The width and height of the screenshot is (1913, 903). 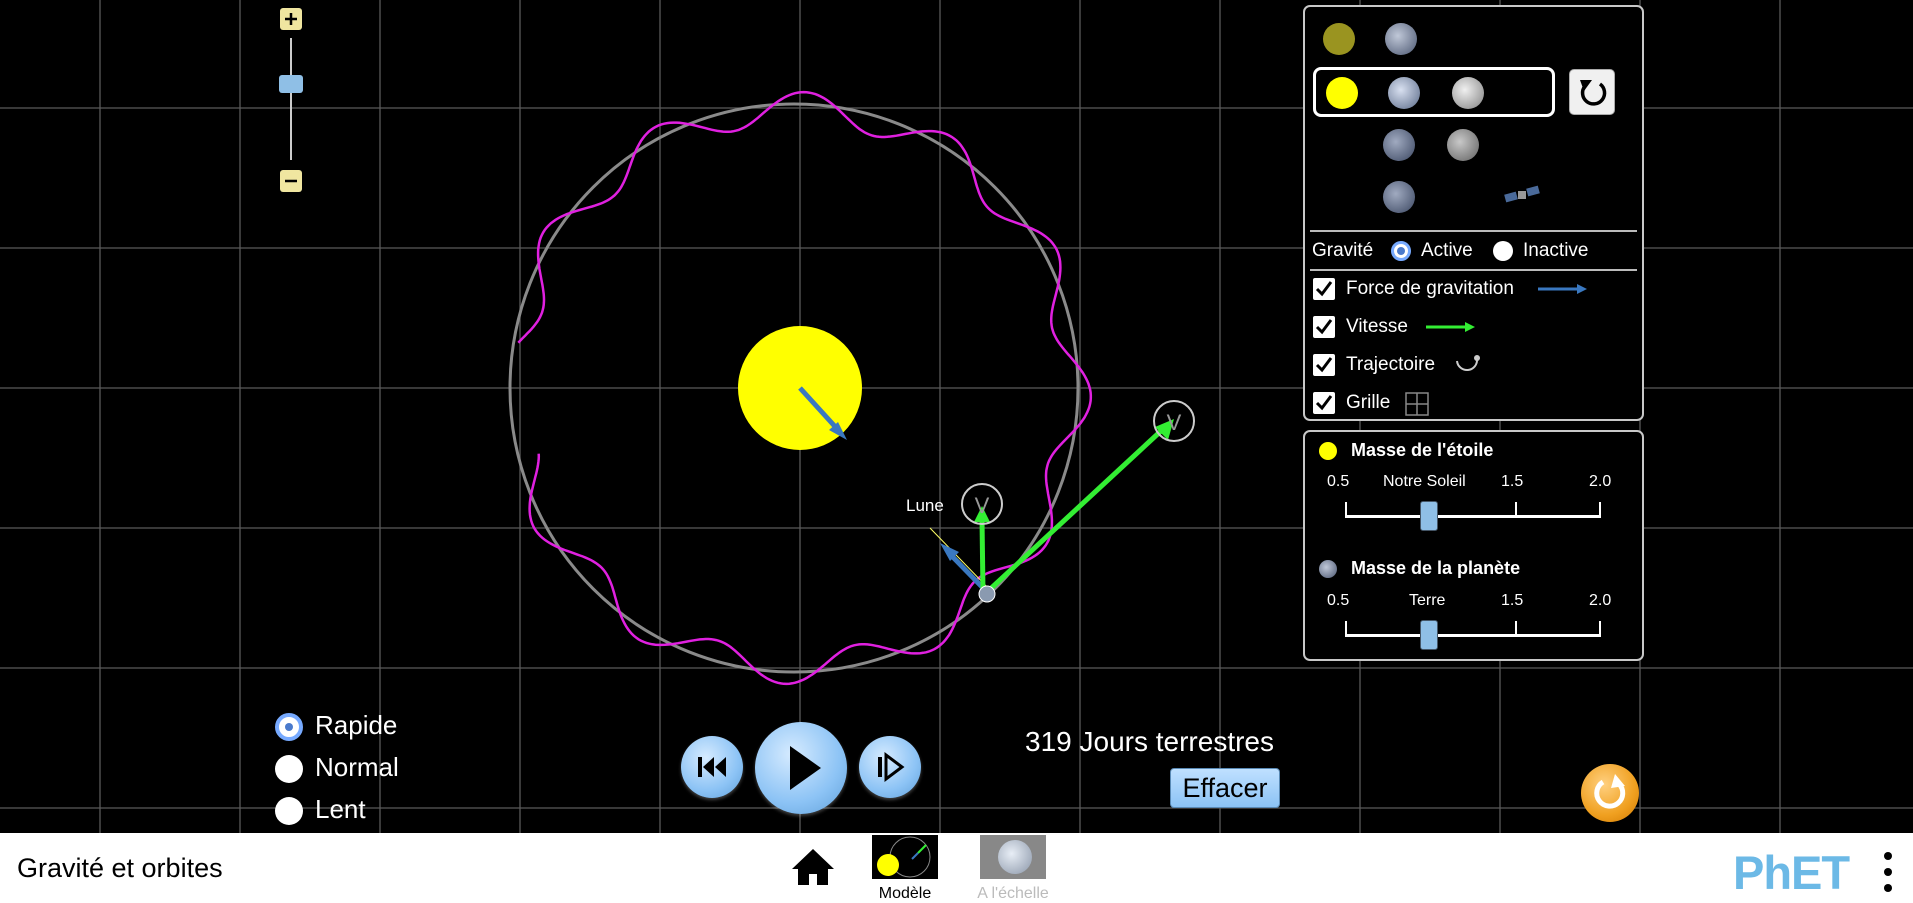 I want to click on step-back-icon, so click(x=712, y=767).